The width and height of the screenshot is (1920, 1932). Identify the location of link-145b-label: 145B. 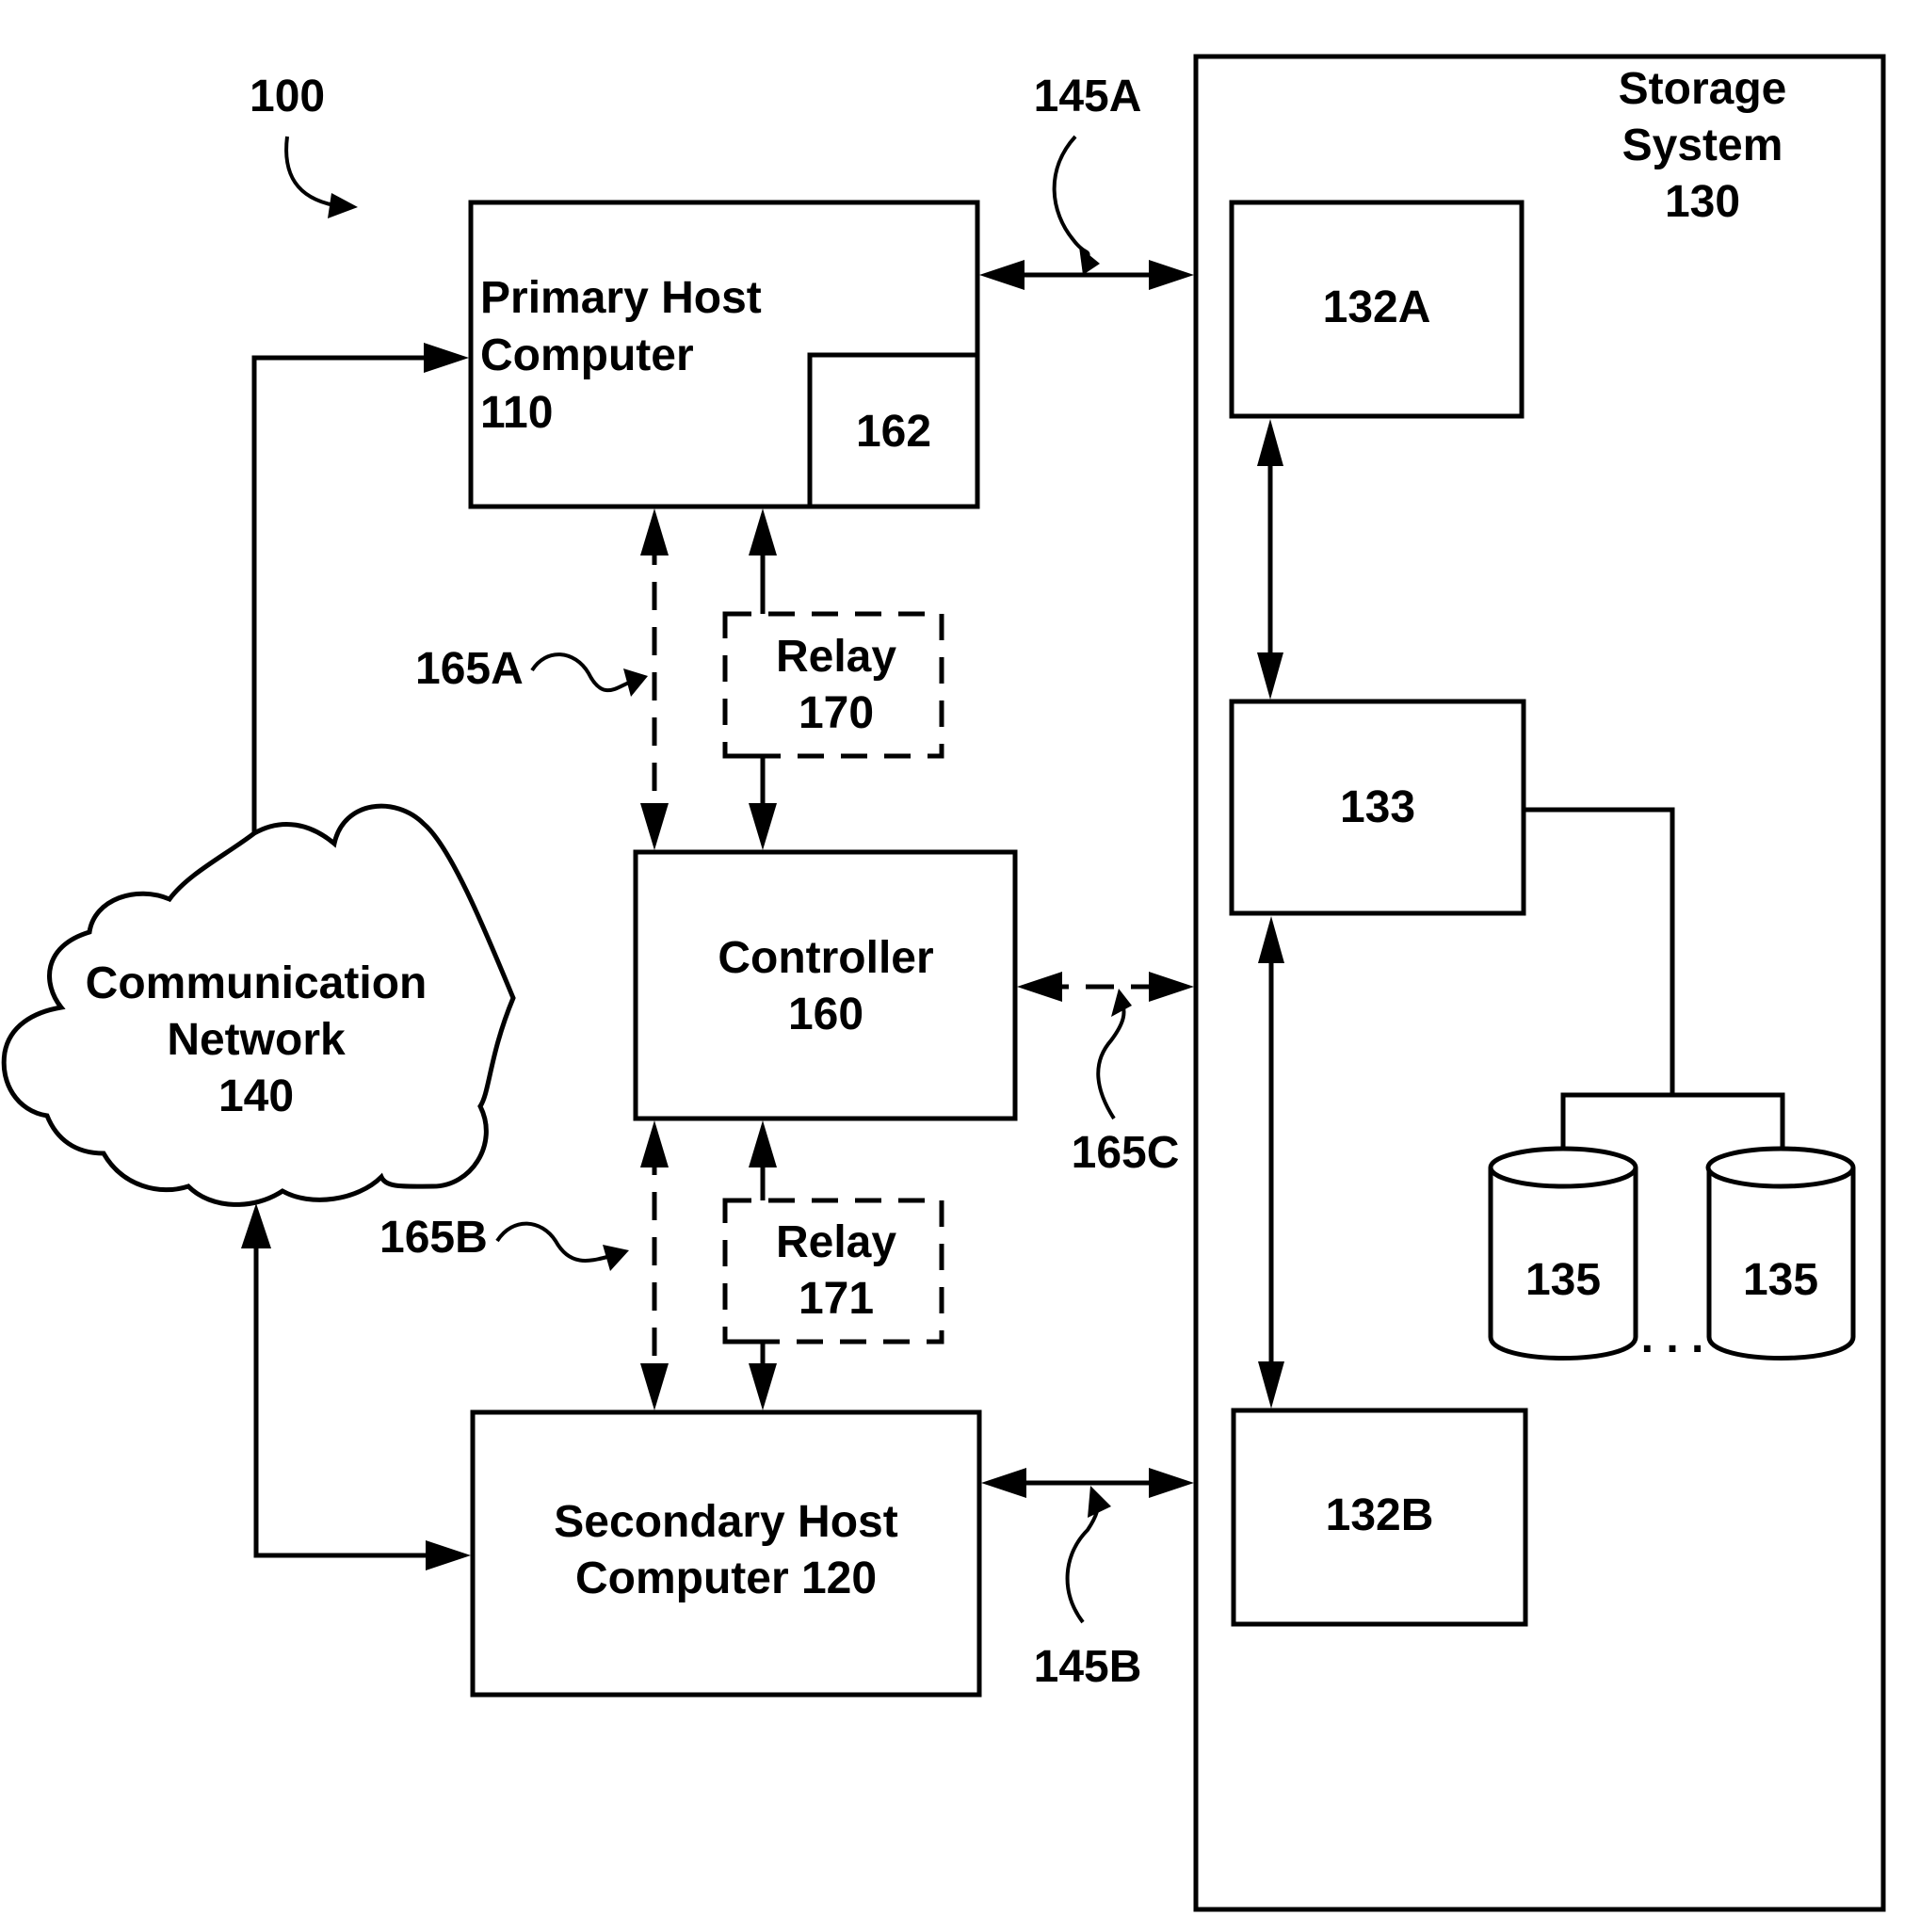
(1088, 1667).